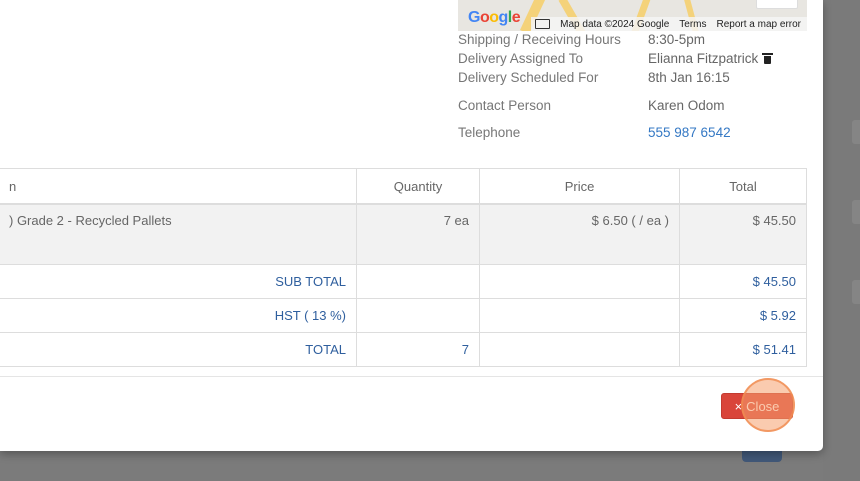  What do you see at coordinates (692, 24) in the screenshot?
I see `map-terms-link: Terms` at bounding box center [692, 24].